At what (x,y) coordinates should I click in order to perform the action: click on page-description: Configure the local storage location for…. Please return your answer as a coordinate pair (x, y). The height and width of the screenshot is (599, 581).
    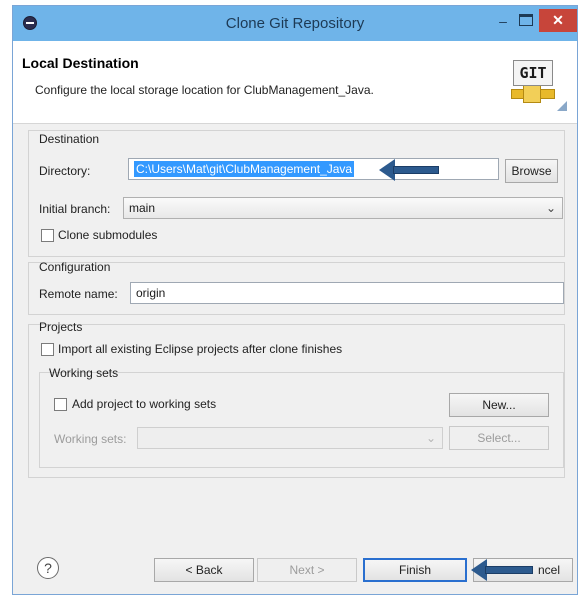
    Looking at the image, I should click on (204, 90).